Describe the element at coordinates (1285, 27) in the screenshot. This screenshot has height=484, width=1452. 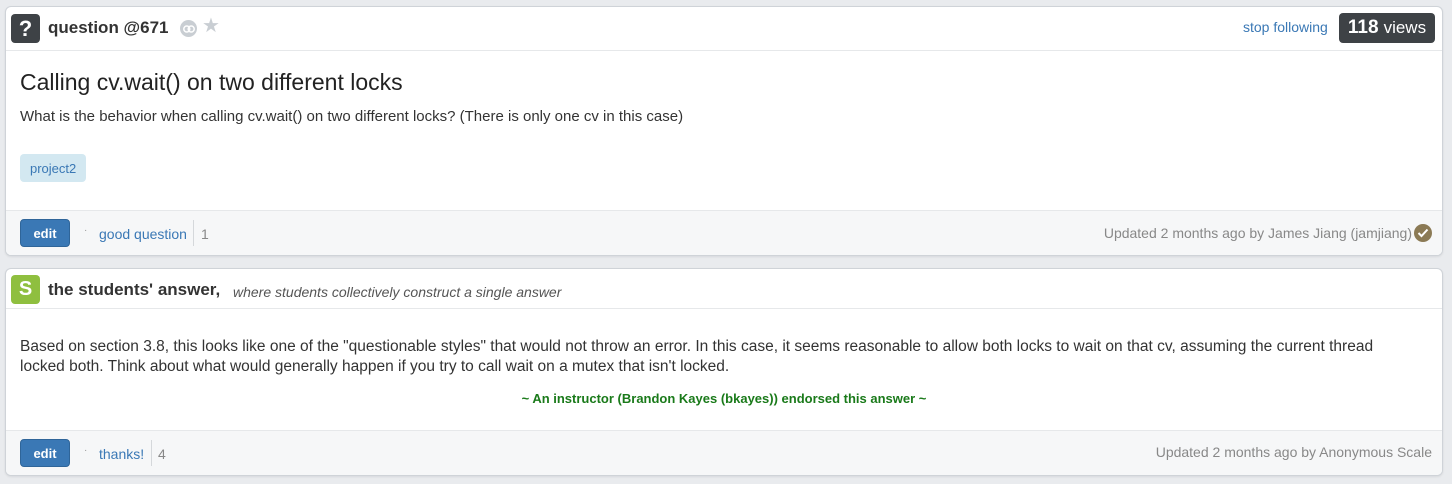
I see `stop-following-link: stop following` at that location.